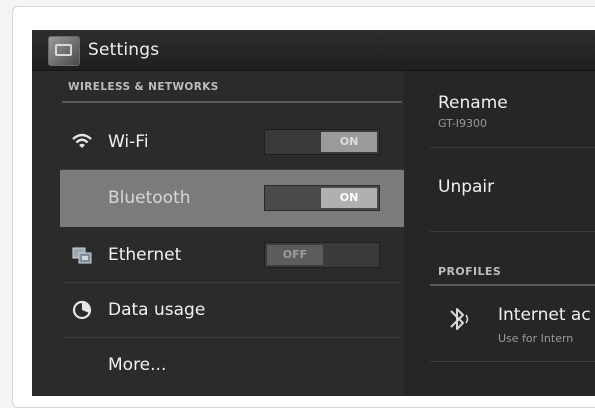 Image resolution: width=595 pixels, height=408 pixels. Describe the element at coordinates (145, 255) in the screenshot. I see `ethernet-label: Ethernet` at that location.